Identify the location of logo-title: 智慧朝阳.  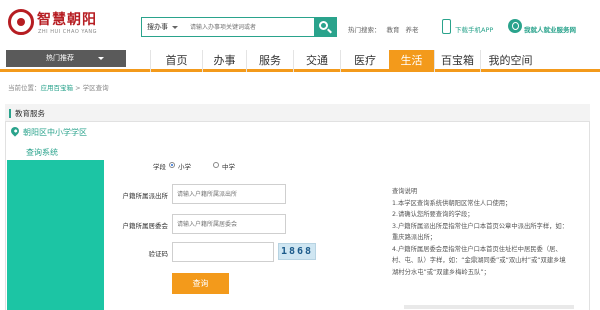
(67, 20).